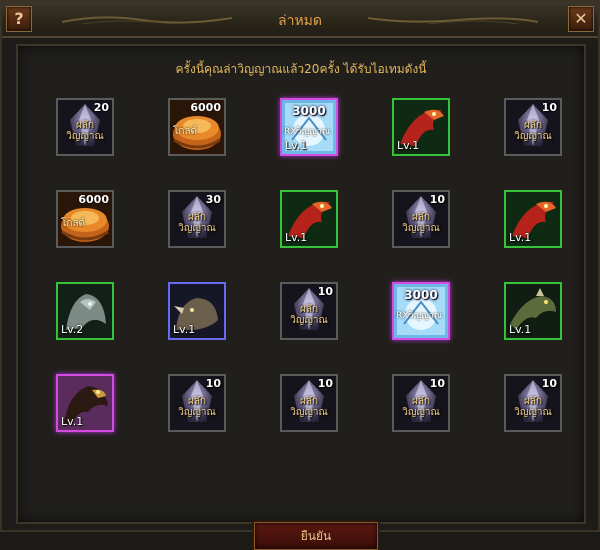 This screenshot has width=600, height=550. Describe the element at coordinates (300, 20) in the screenshot. I see `title-bar: ? ล่าหมด ✕` at that location.